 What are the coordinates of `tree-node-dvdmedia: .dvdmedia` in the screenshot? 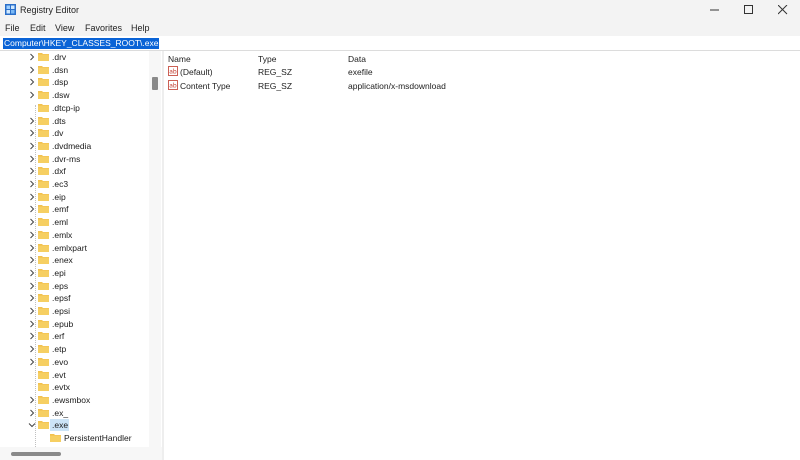 It's located at (74, 146).